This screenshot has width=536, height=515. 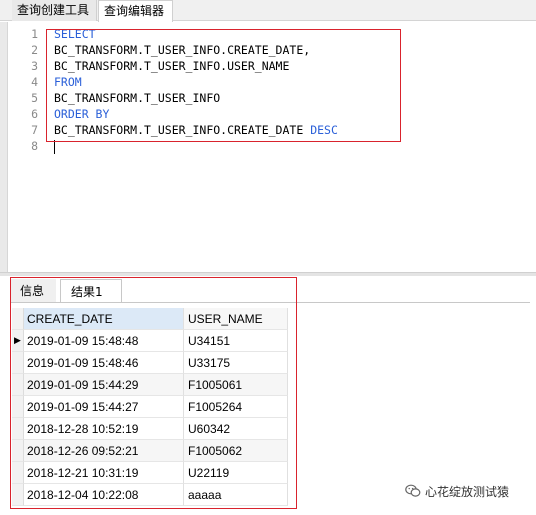 I want to click on tab-query-builder: 查询创建工具, so click(x=54, y=10).